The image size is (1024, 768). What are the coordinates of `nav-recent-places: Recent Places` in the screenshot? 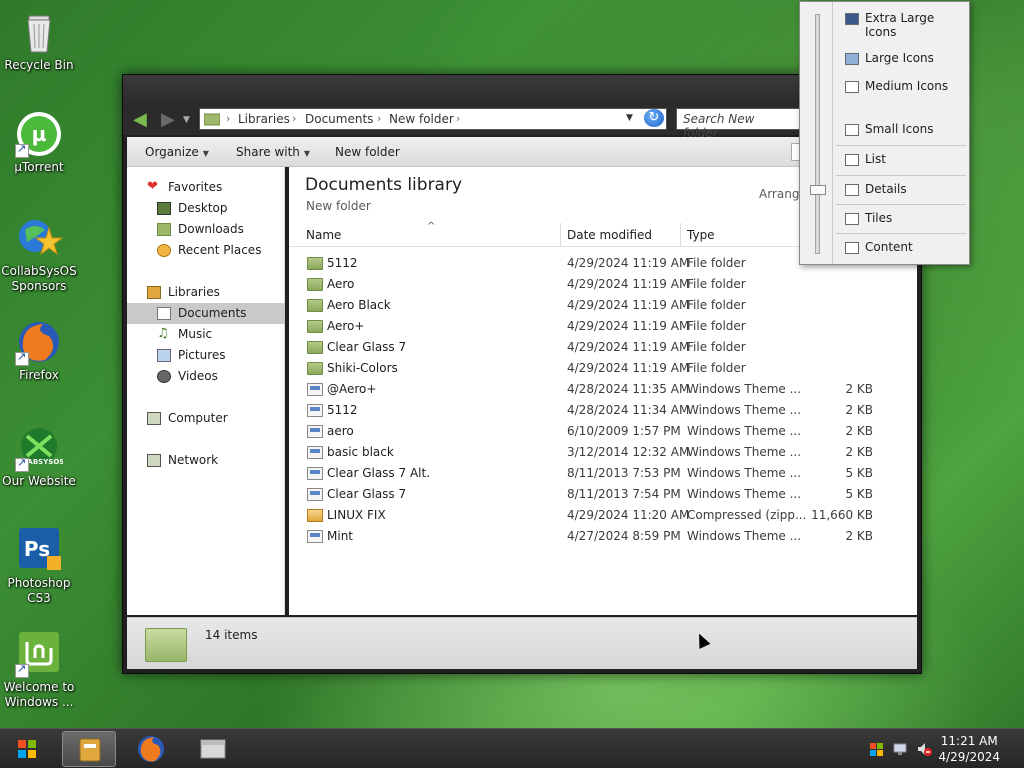 It's located at (206, 250).